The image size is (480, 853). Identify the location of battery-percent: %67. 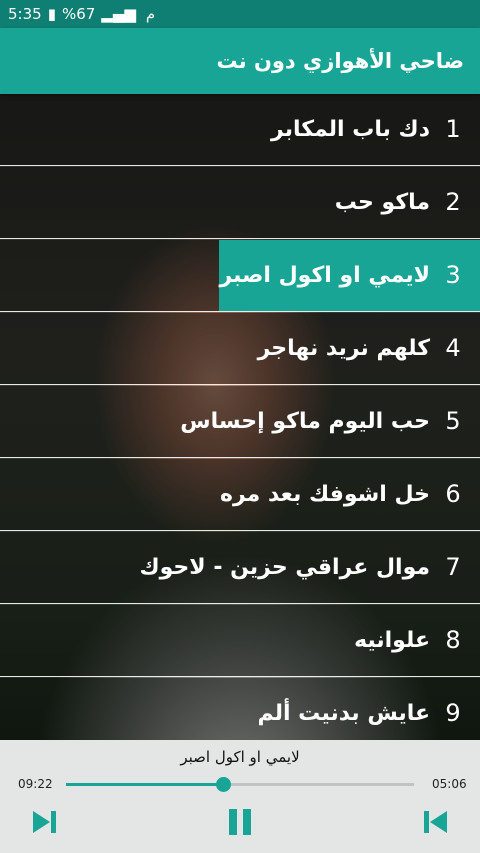
(78, 14).